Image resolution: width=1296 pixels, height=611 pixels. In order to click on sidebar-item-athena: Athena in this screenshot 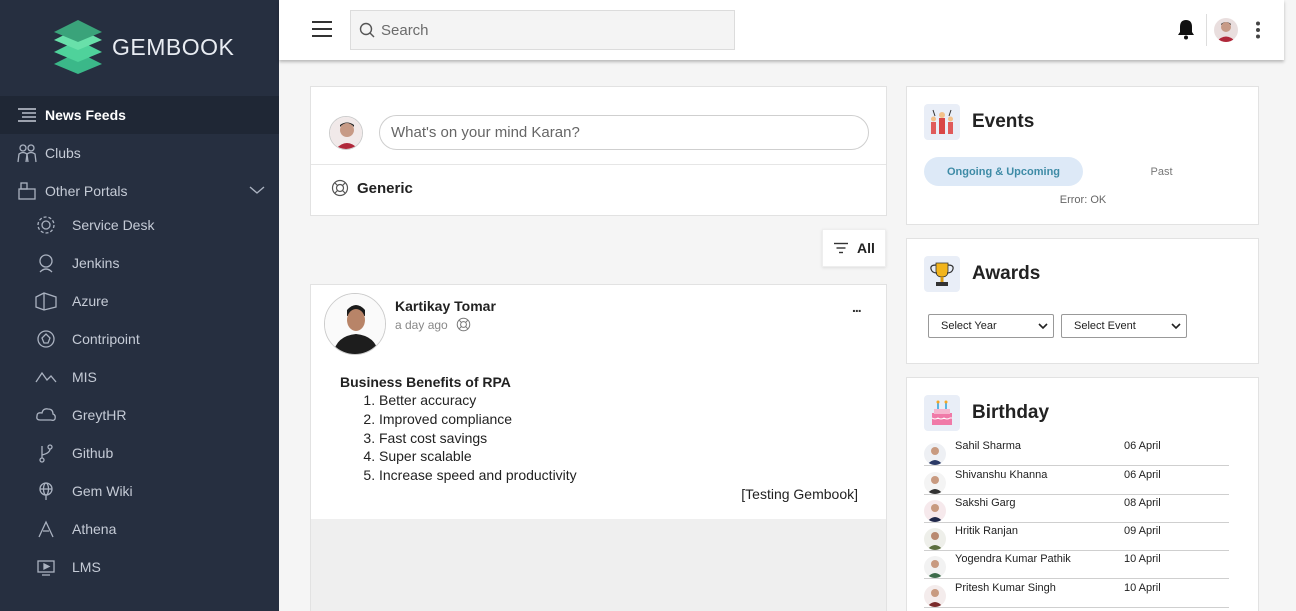, I will do `click(139, 529)`.